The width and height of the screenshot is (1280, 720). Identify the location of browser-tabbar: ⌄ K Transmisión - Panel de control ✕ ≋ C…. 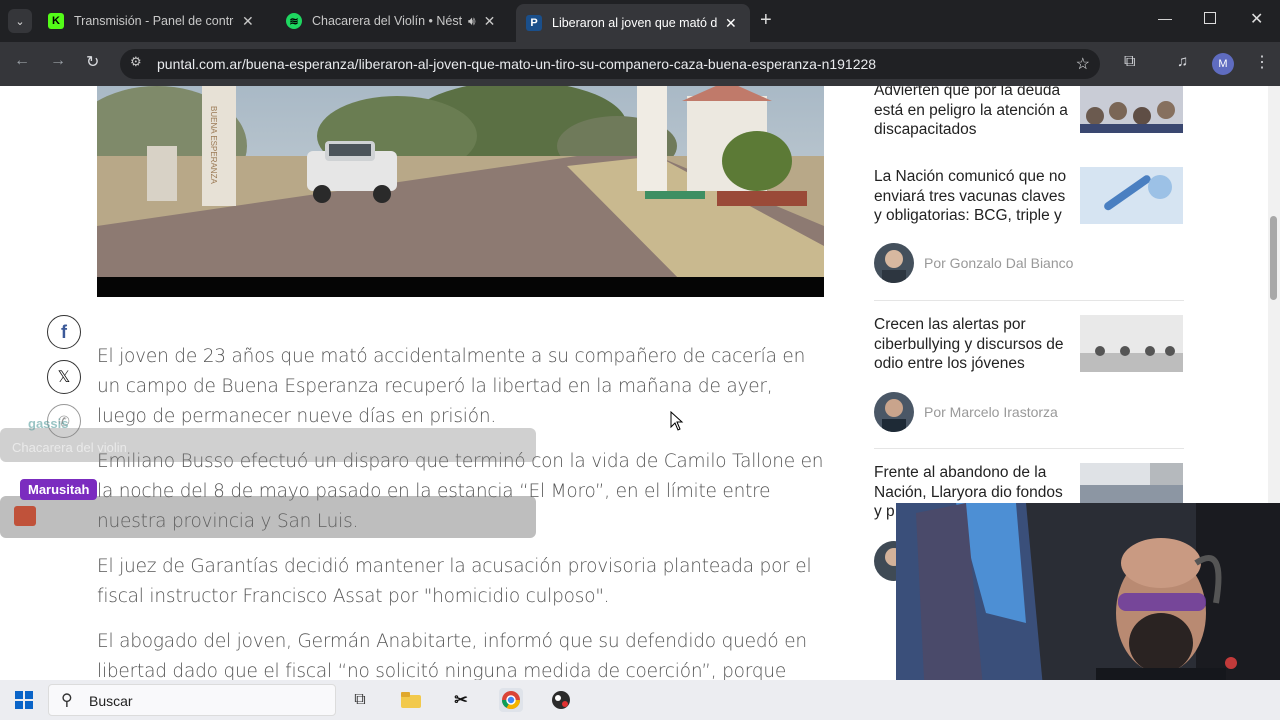
(640, 21).